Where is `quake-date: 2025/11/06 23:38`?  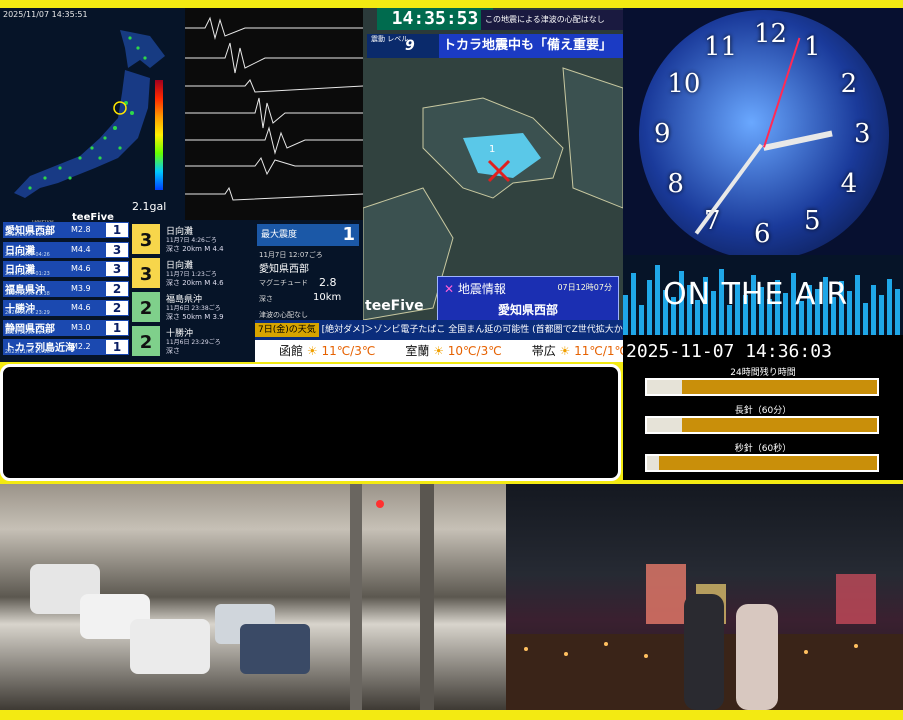 quake-date: 2025/11/06 23:38 is located at coordinates (27, 293).